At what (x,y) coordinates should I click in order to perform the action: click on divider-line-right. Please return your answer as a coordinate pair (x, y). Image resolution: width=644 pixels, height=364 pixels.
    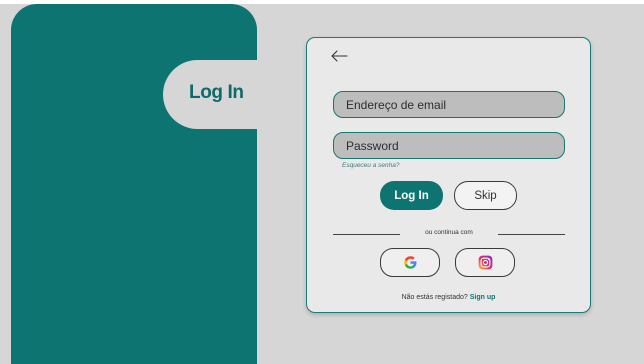
    Looking at the image, I should click on (531, 234).